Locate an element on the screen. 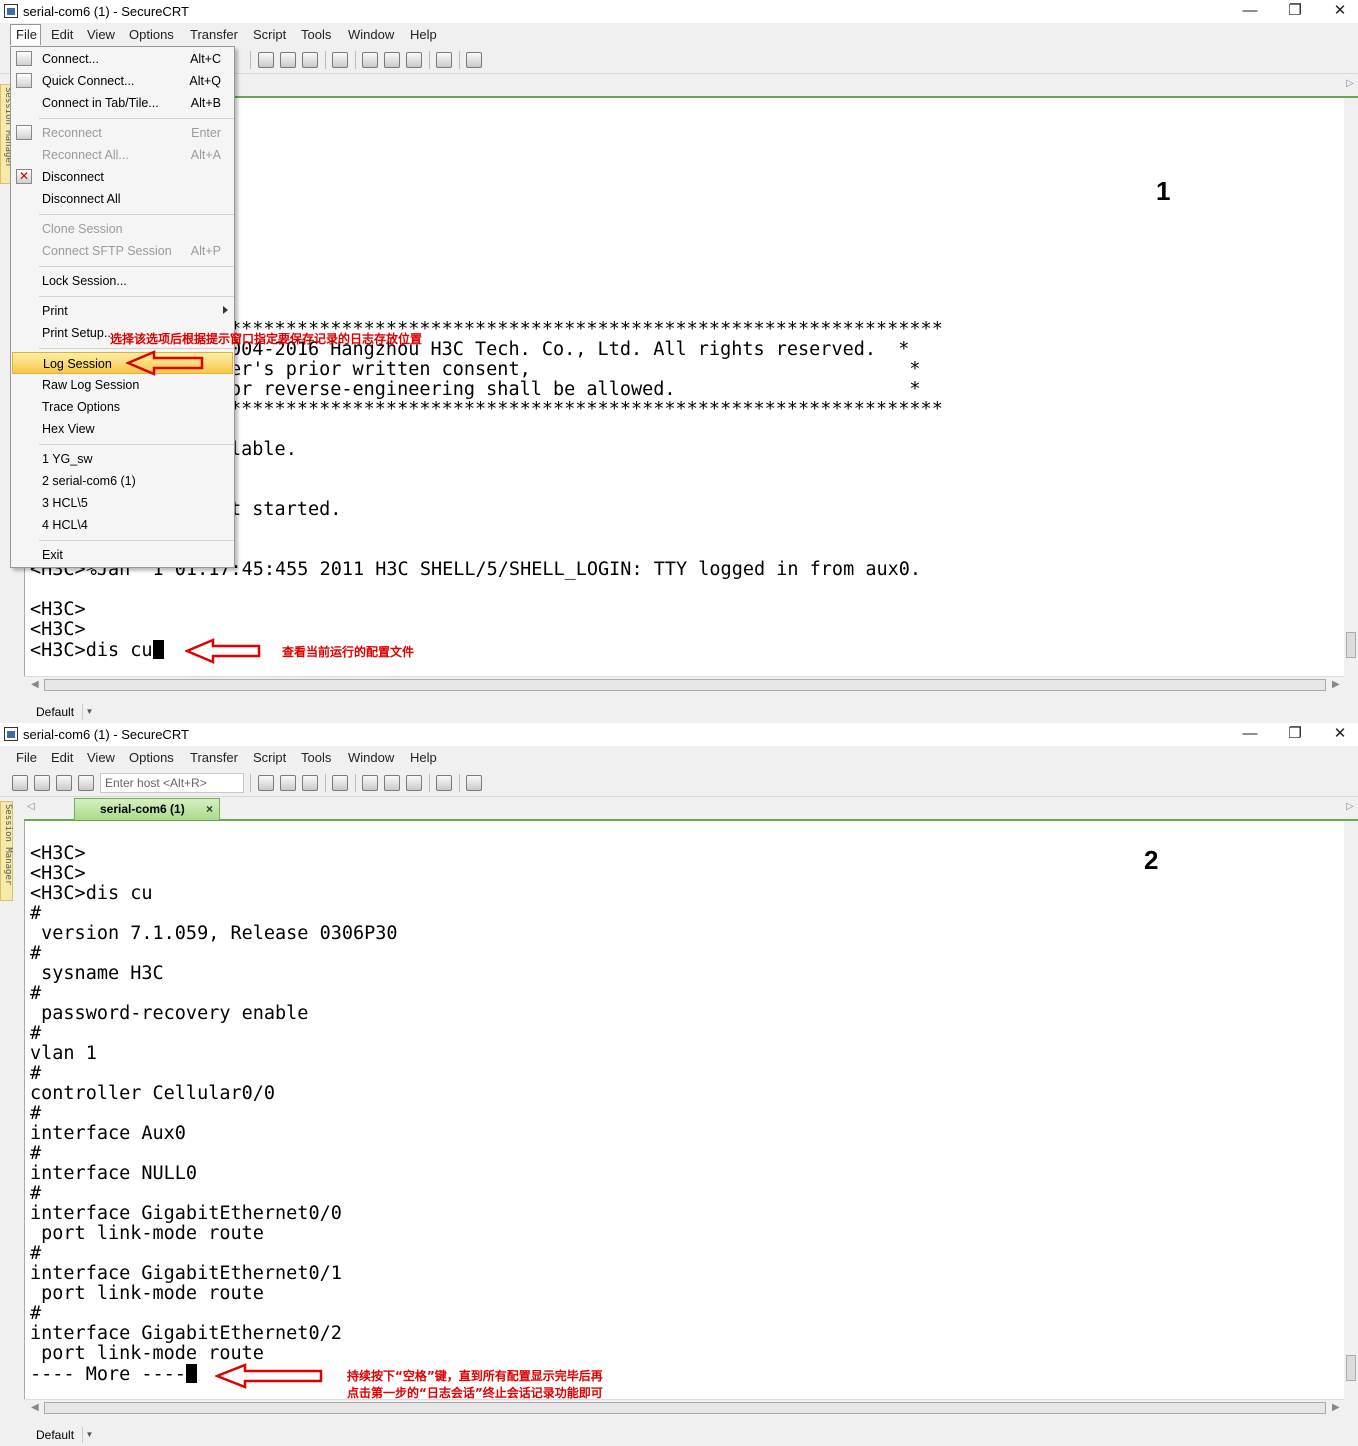  tab-strip: ◁ serial-com6 (1) × ▷ is located at coordinates (691, 809).